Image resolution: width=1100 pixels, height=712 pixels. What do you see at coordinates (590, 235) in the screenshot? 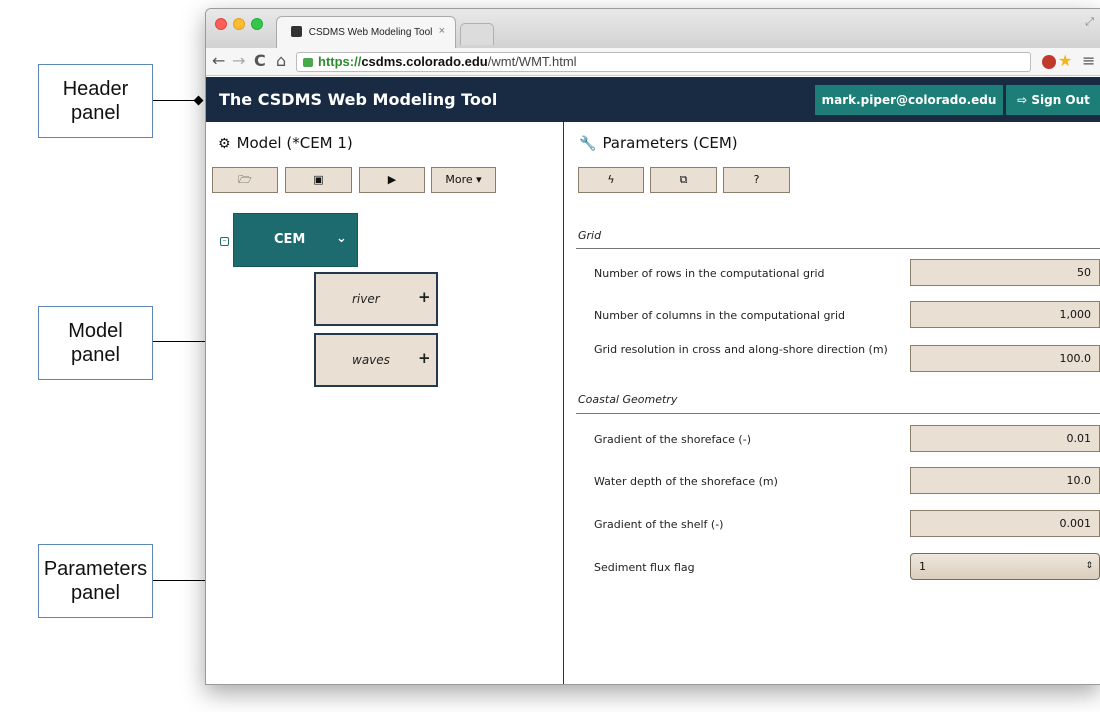
I see `section-title: Grid` at bounding box center [590, 235].